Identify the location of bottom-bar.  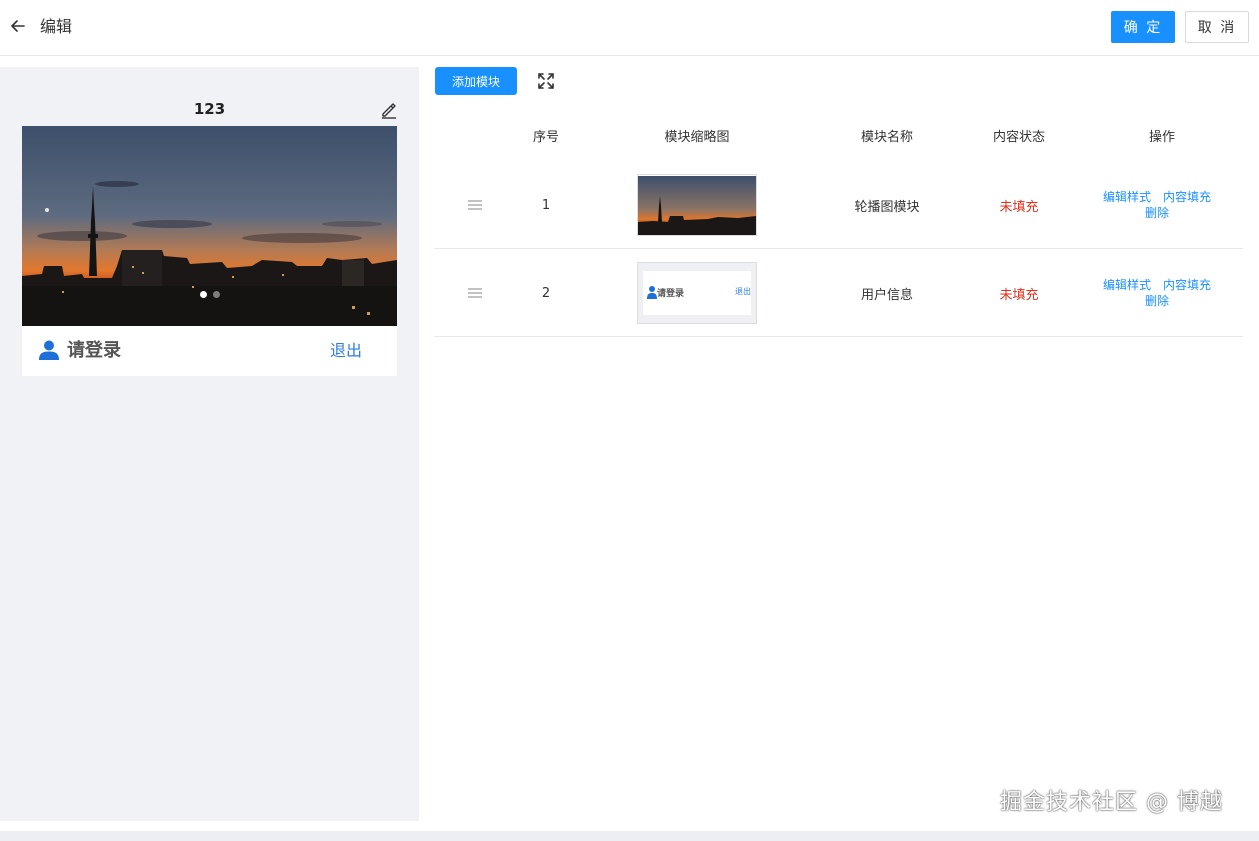
(629, 836).